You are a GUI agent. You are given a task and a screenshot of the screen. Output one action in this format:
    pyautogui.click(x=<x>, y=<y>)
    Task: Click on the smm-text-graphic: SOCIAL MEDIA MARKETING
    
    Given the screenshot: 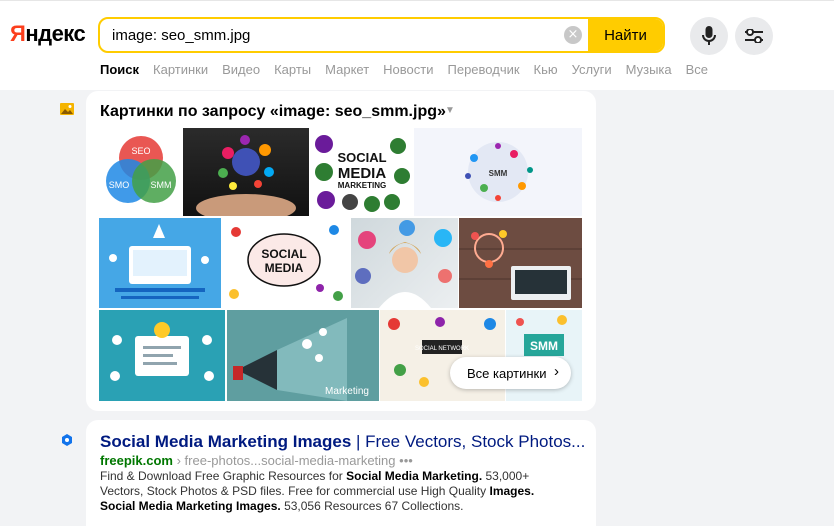 What is the action you would take?
    pyautogui.click(x=362, y=173)
    